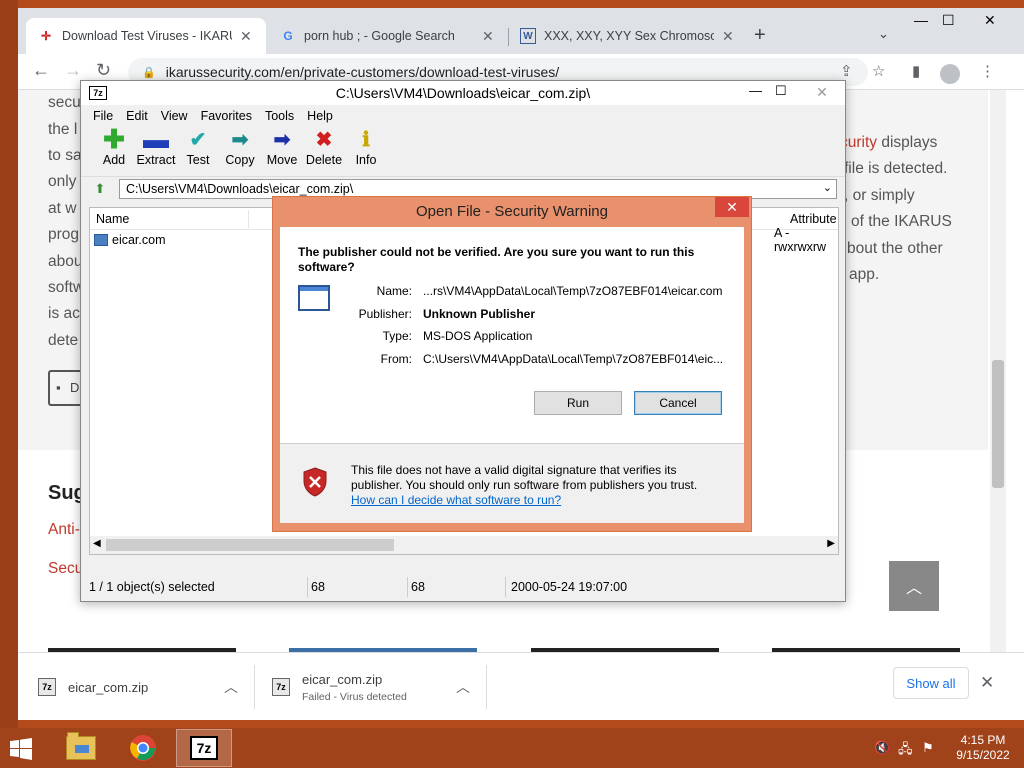 Image resolution: width=1024 pixels, height=768 pixels. What do you see at coordinates (204, 748) in the screenshot?
I see `7zip-icon: 7z` at bounding box center [204, 748].